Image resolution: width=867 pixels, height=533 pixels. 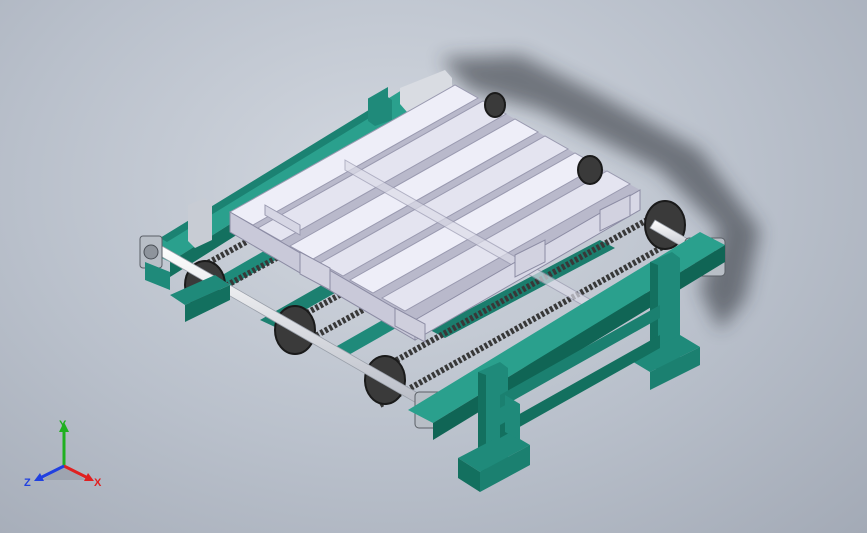 What do you see at coordinates (27, 483) in the screenshot?
I see `axis-z-label: Z` at bounding box center [27, 483].